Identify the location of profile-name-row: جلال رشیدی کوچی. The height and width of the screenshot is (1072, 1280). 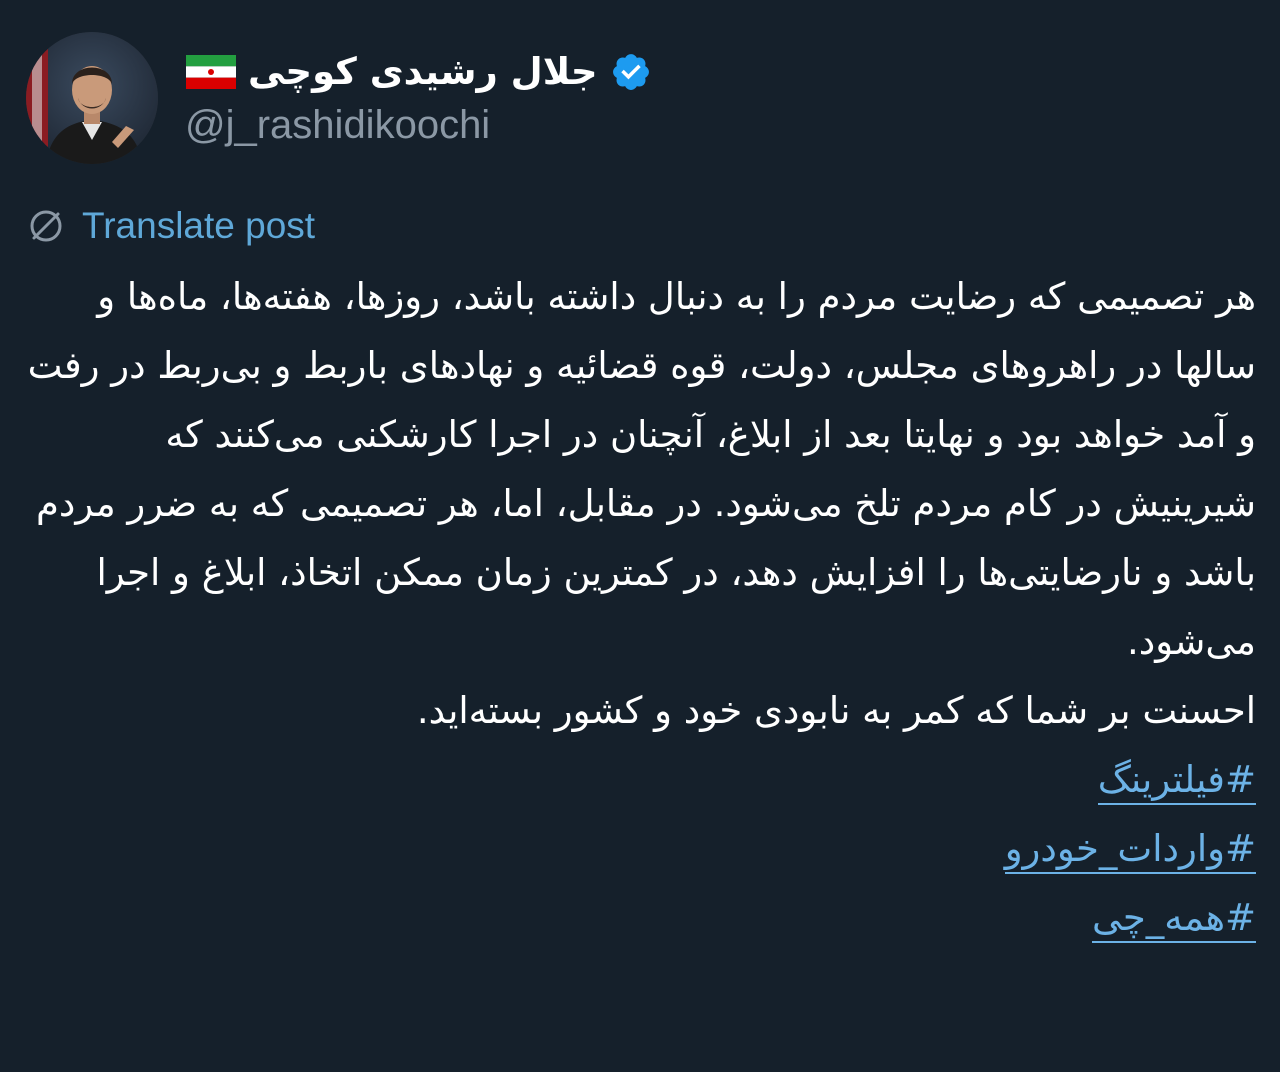
(419, 72).